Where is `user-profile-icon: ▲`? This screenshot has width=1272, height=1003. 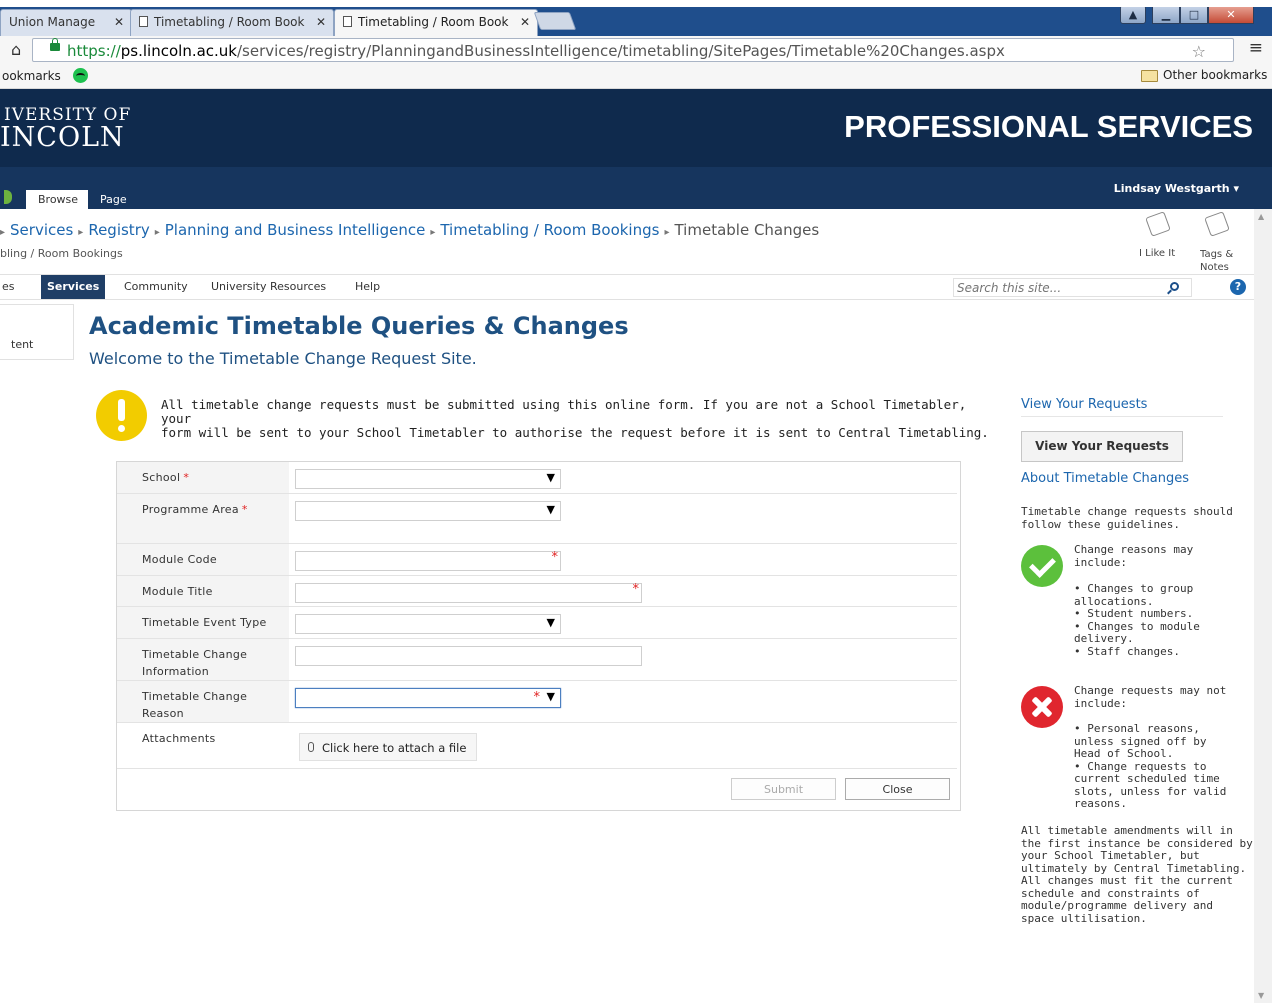
user-profile-icon: ▲ is located at coordinates (1133, 14).